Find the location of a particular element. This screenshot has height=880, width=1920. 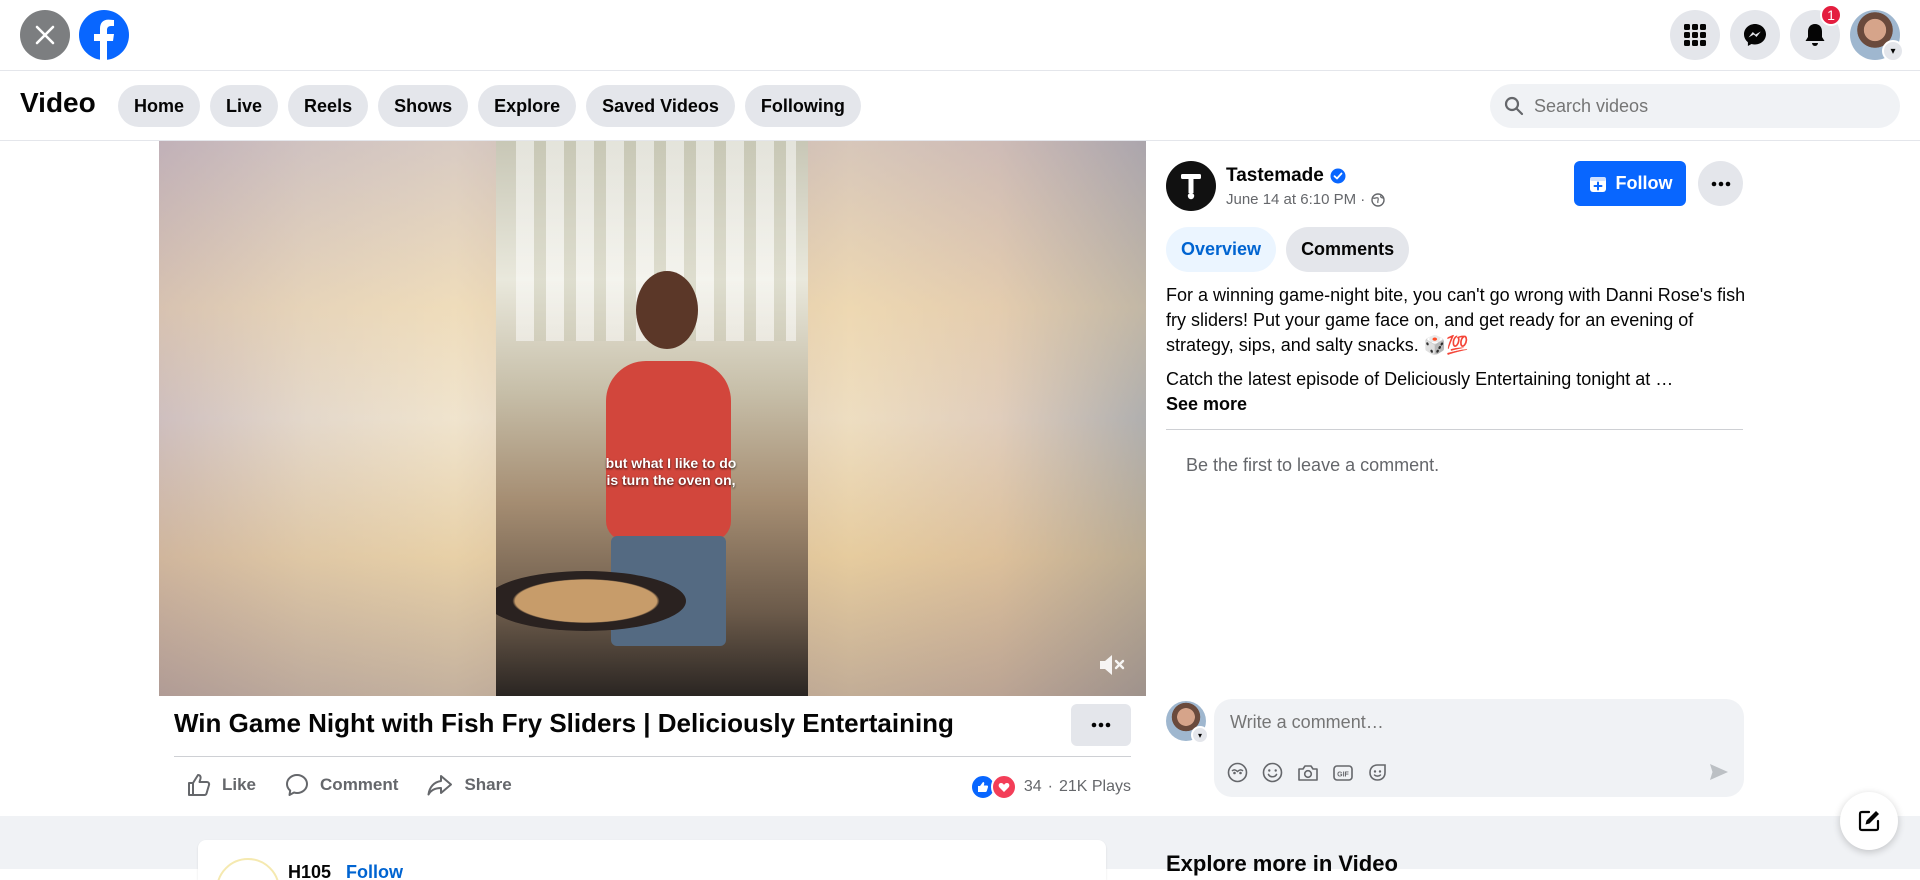

avatar-sticker-icon is located at coordinates (1237, 772).